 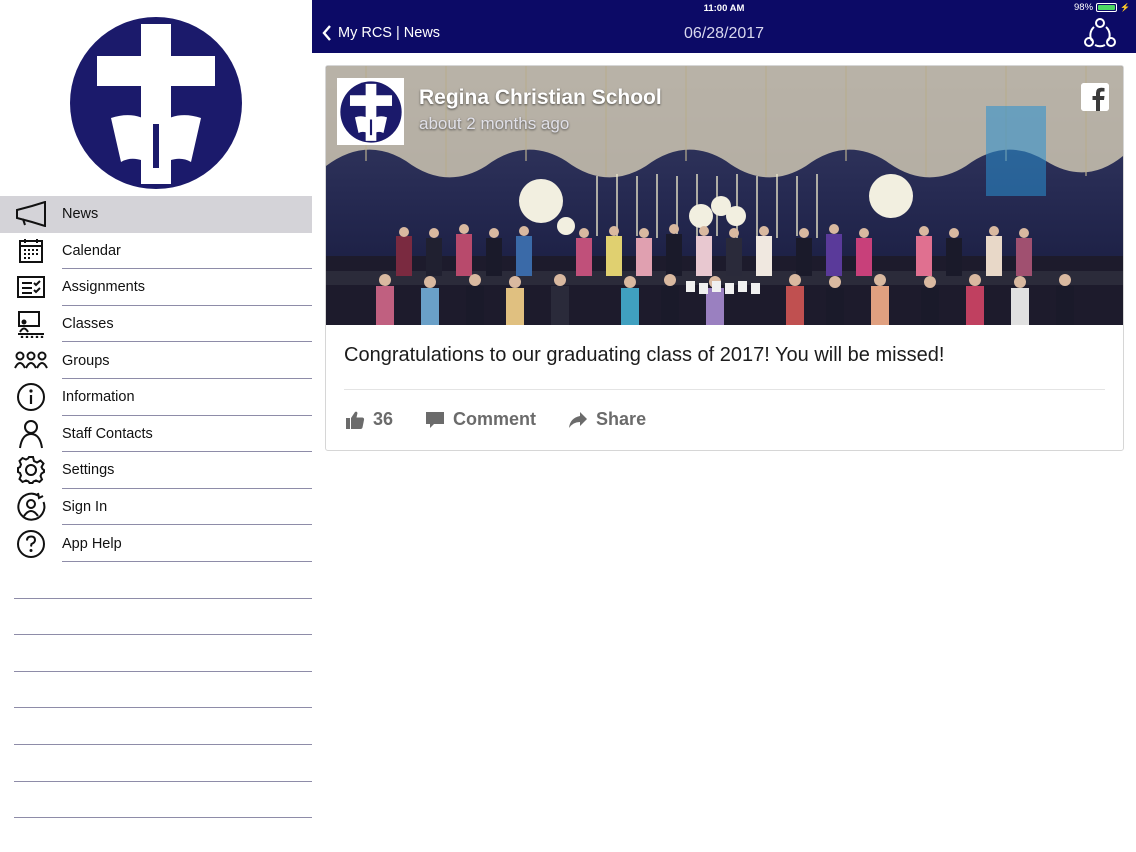 I want to click on groups-icon, so click(x=31, y=361).